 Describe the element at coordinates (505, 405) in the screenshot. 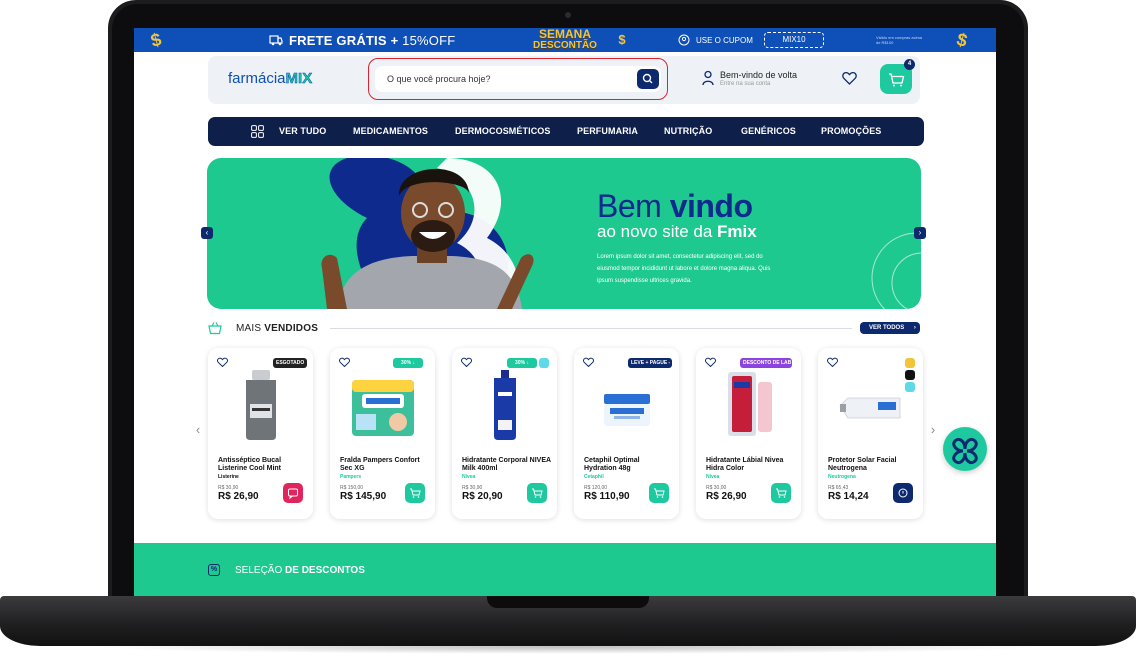

I see `nivea-milk-bottle-image` at that location.